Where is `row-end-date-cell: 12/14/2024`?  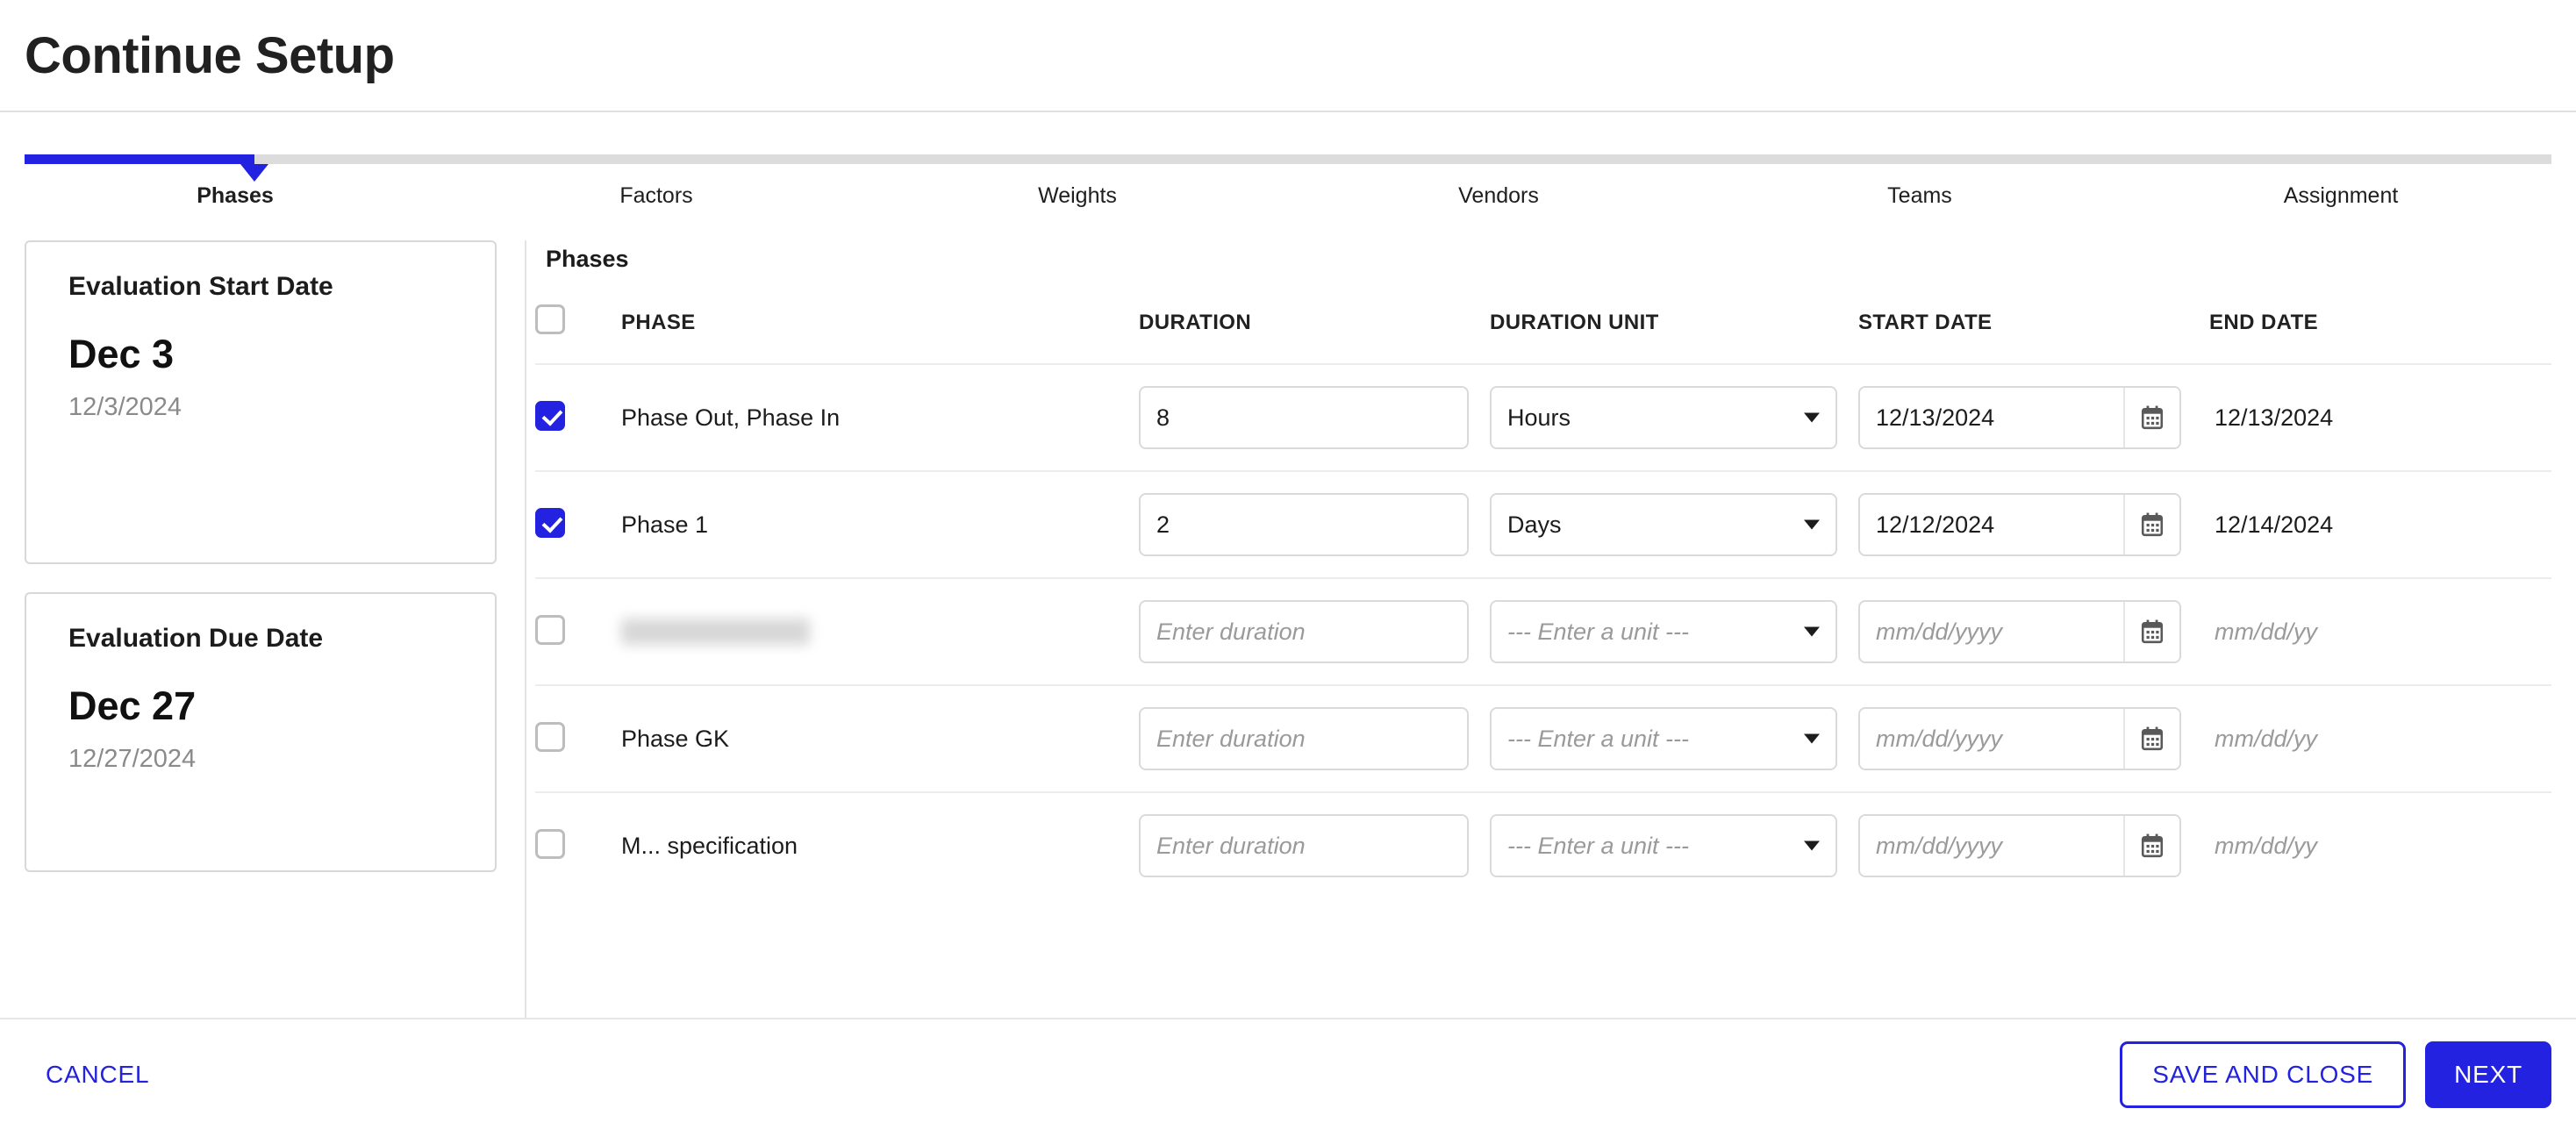 row-end-date-cell: 12/14/2024 is located at coordinates (2380, 524).